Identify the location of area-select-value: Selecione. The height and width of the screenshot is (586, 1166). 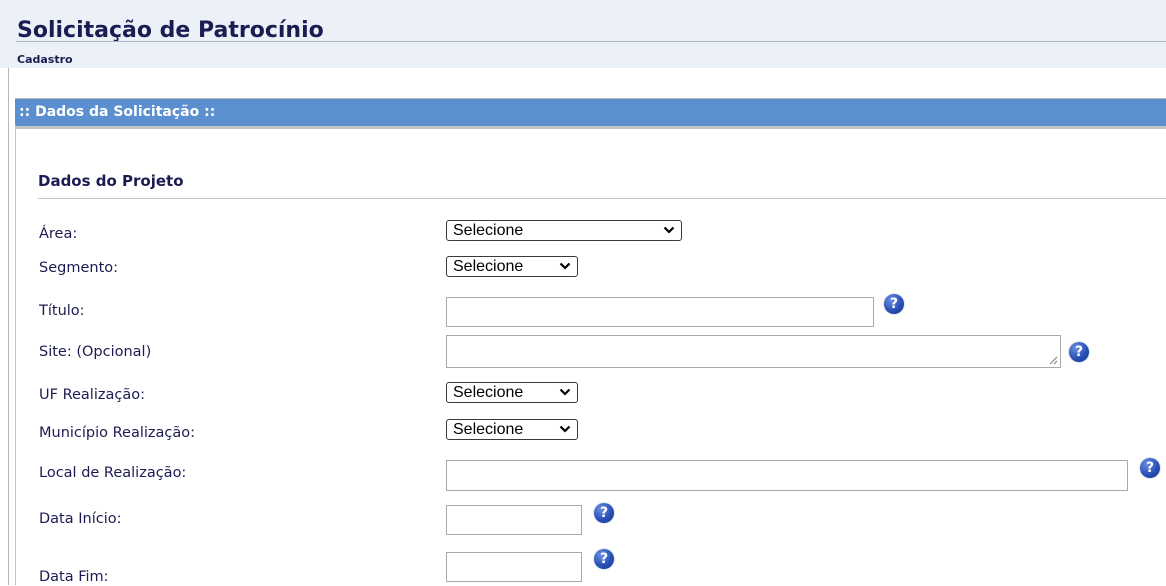
(488, 230).